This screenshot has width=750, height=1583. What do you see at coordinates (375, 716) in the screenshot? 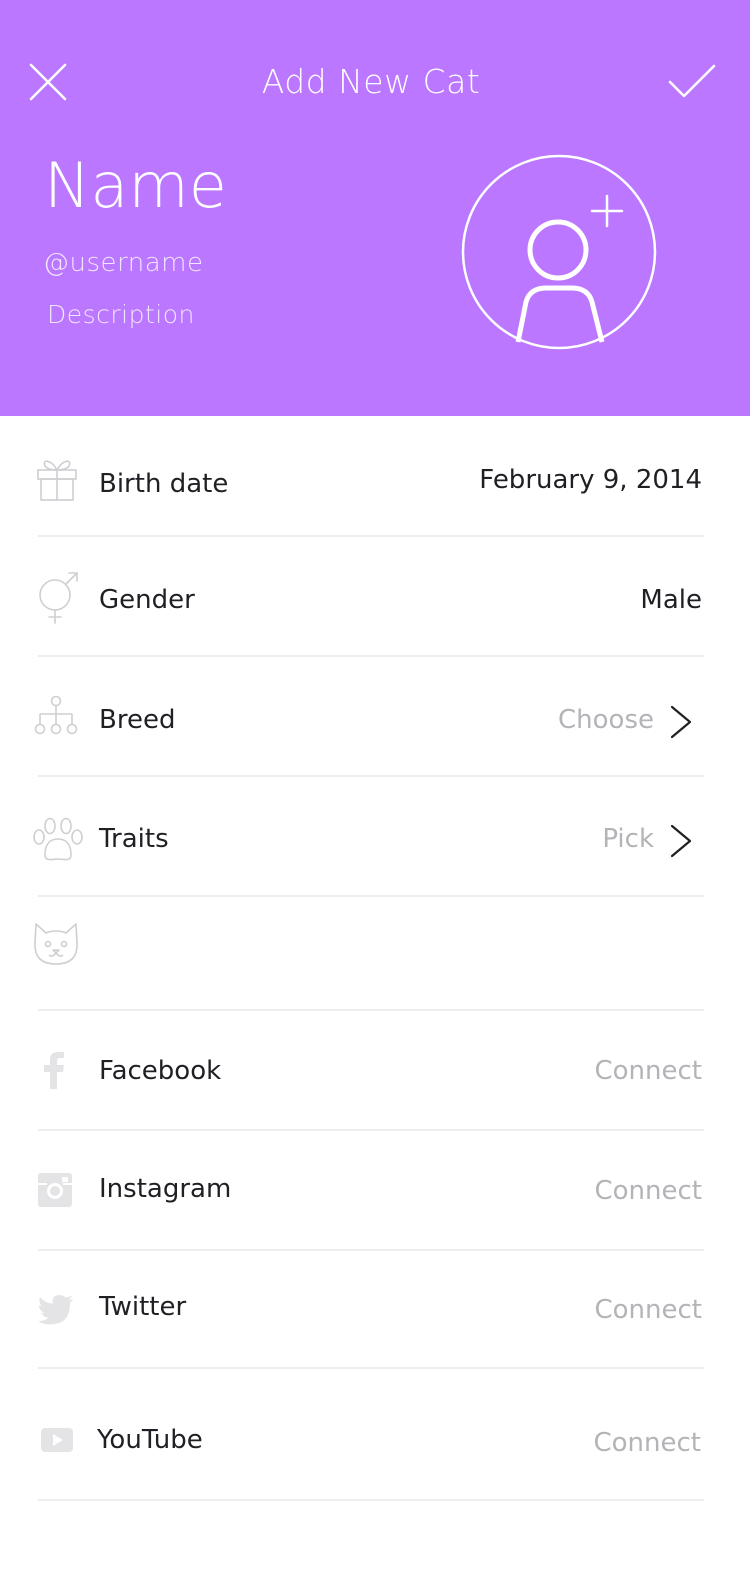
I see `breed-row: Breed Choose` at bounding box center [375, 716].